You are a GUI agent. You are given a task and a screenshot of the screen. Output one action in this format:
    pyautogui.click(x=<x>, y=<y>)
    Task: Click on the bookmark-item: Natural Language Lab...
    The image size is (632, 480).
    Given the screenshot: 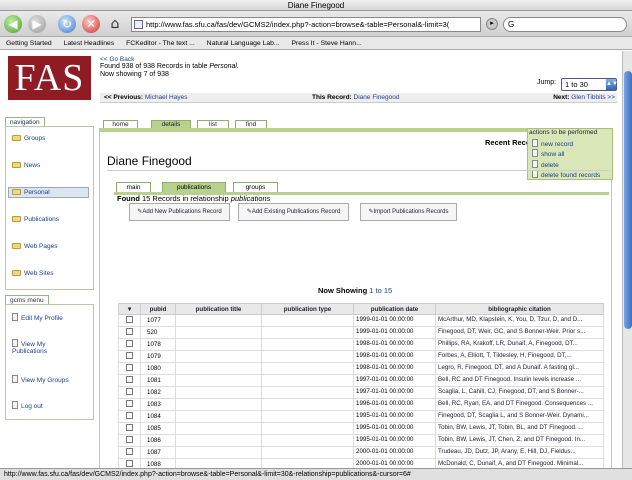 What is the action you would take?
    pyautogui.click(x=243, y=43)
    